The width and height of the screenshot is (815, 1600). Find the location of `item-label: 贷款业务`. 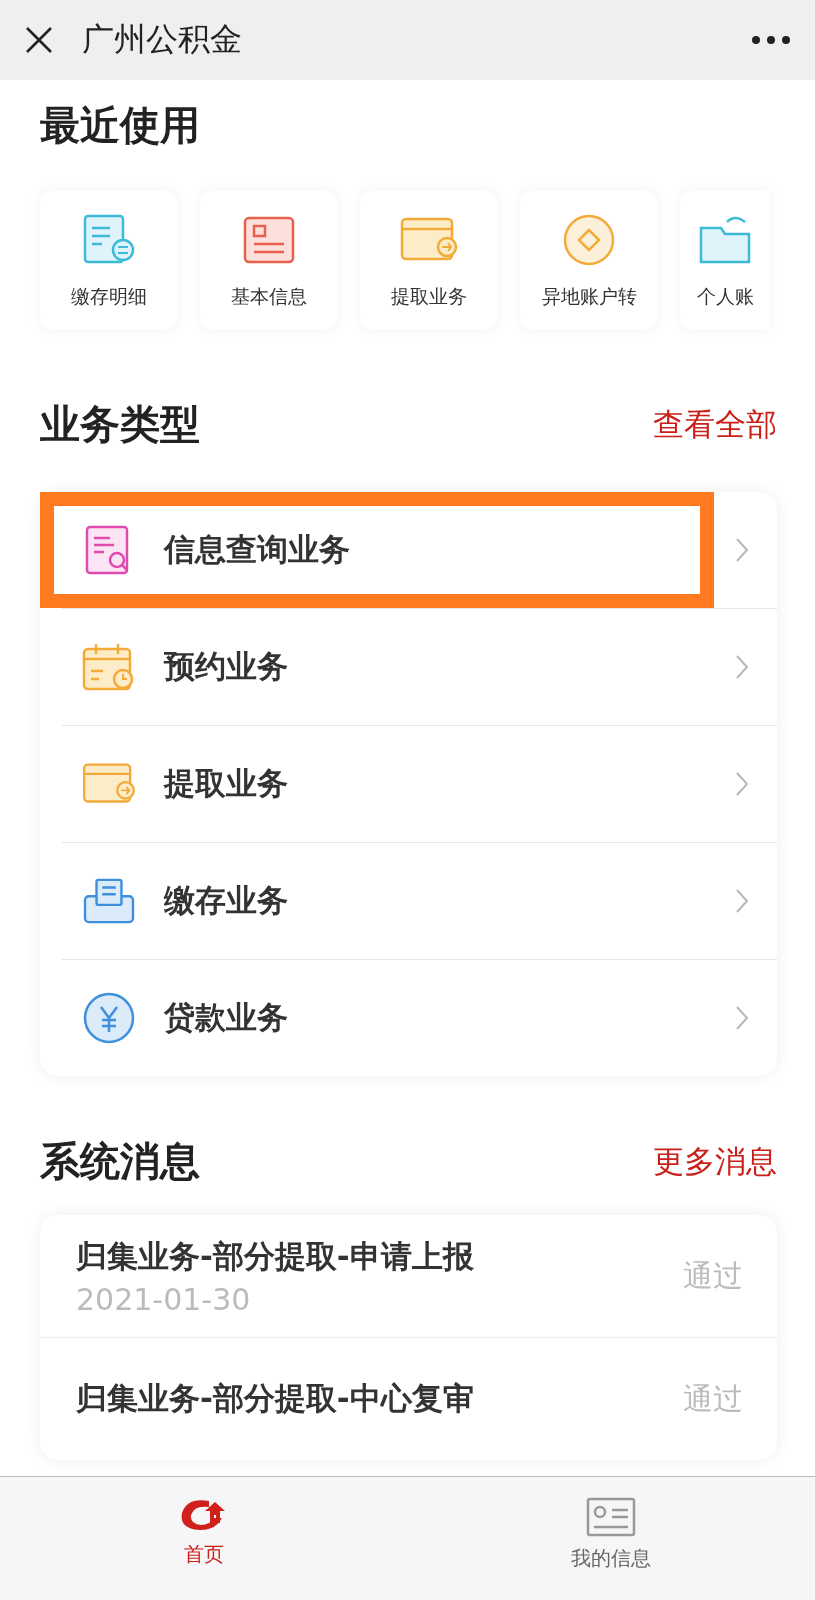

item-label: 贷款业务 is located at coordinates (226, 1017).